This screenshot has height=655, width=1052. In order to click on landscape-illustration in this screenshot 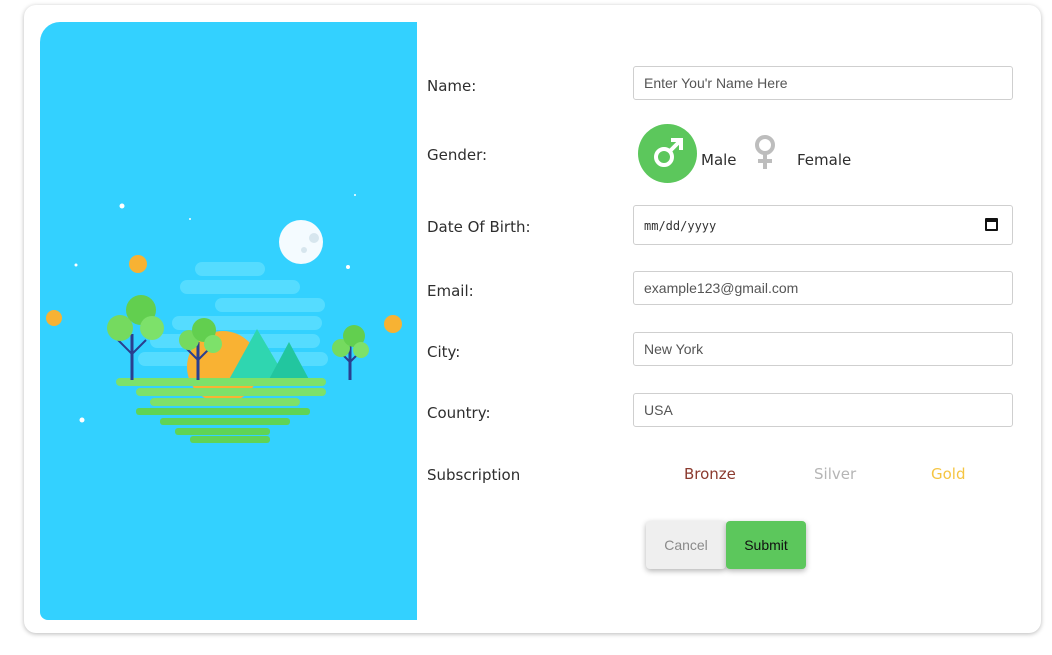, I will do `click(224, 318)`.